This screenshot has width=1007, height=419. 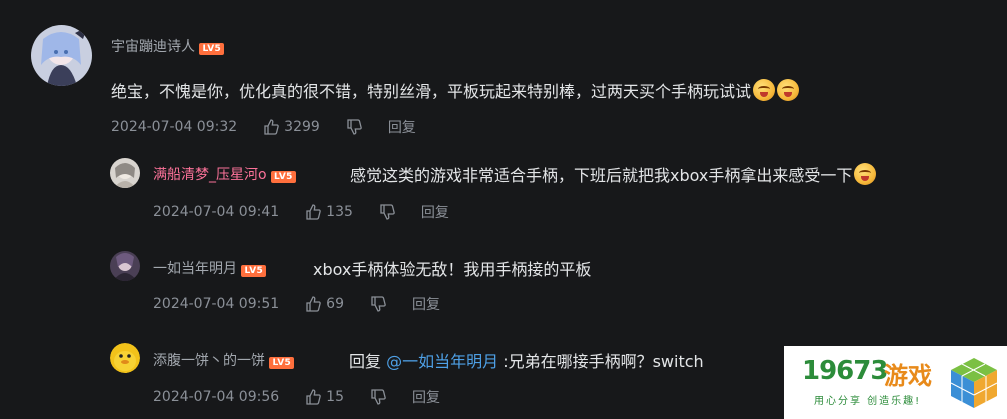 I want to click on reply-meta: 2024-07-04 09:51 69 回复, so click(x=296, y=304).